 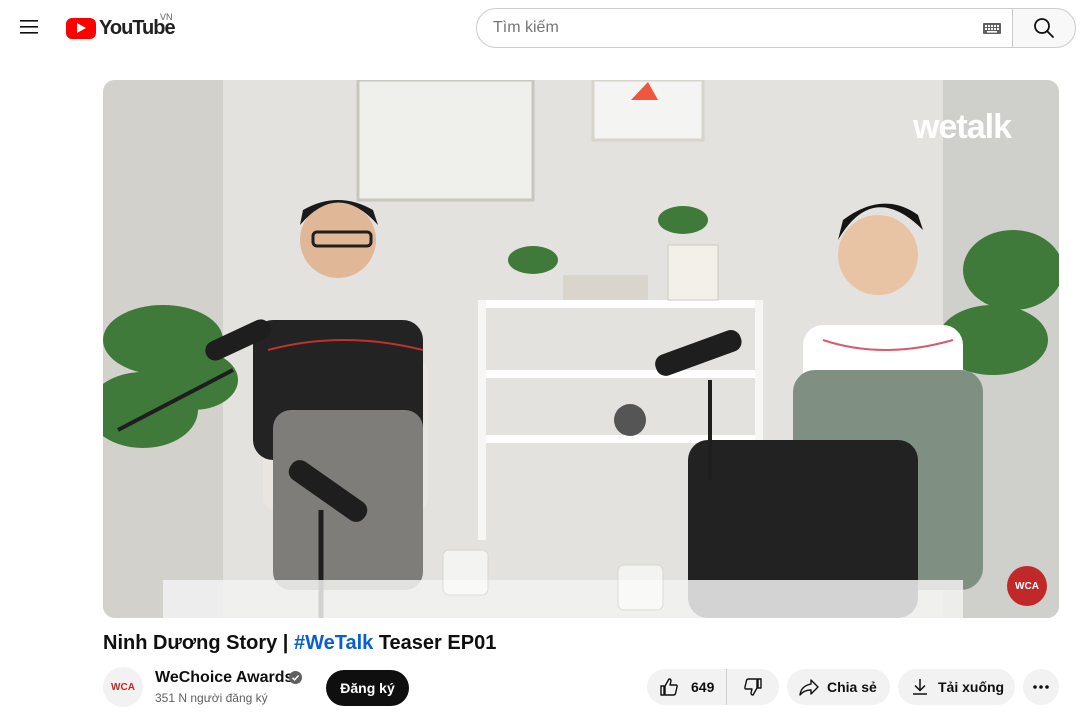 I want to click on like-count: 649, so click(x=703, y=687).